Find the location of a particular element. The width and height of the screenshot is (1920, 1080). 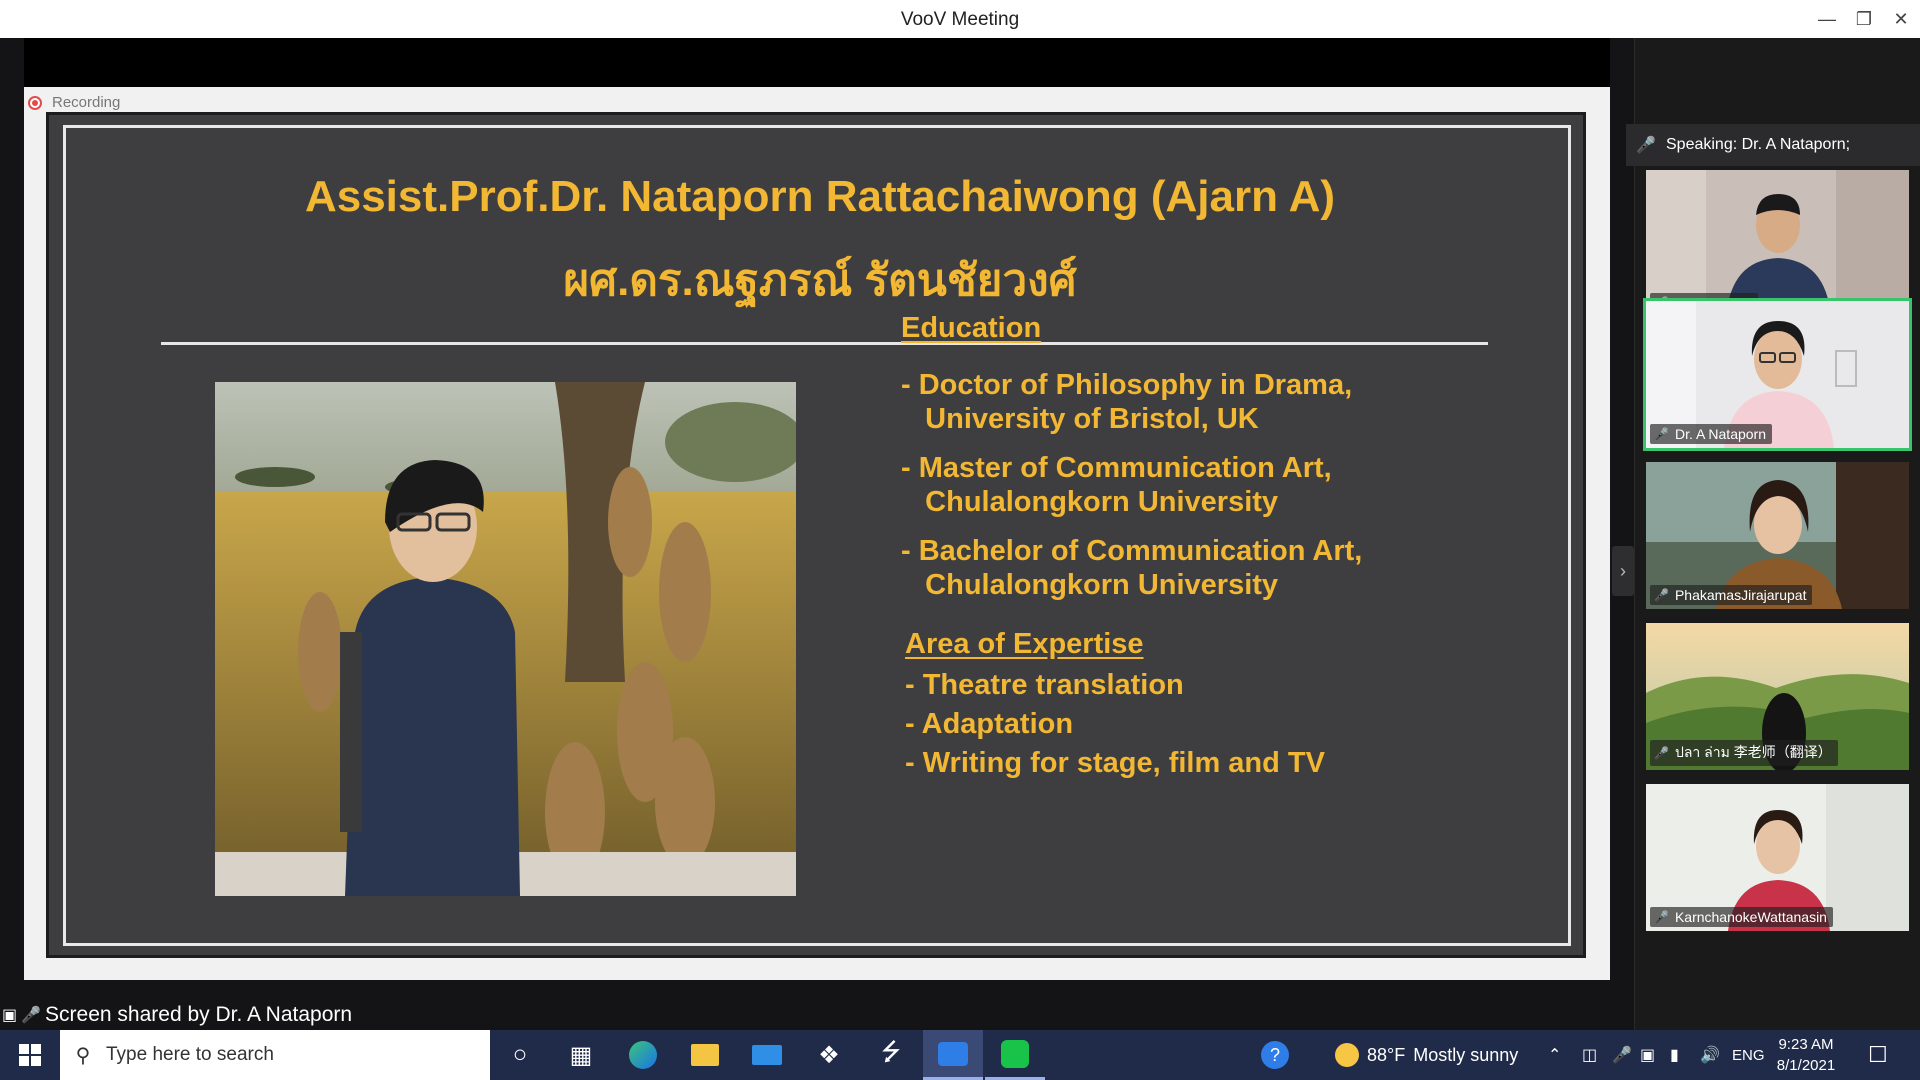

profile-photo is located at coordinates (505, 639).